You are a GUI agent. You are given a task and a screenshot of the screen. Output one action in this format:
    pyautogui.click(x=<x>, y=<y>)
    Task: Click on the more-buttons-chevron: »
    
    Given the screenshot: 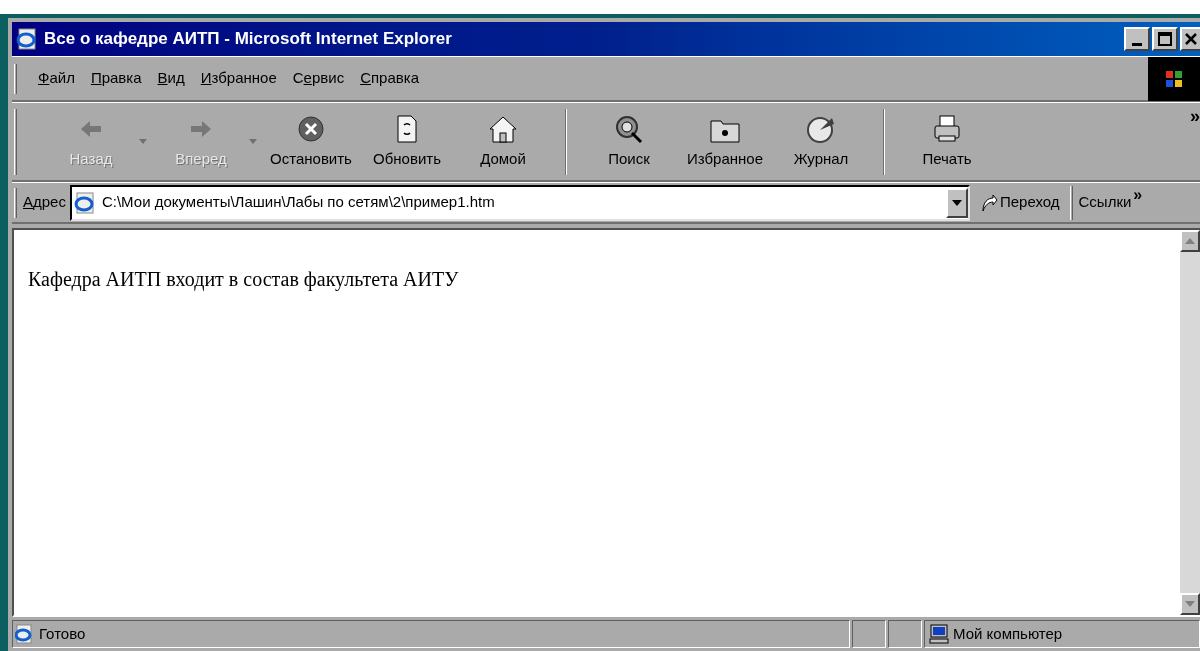 What is the action you would take?
    pyautogui.click(x=1195, y=116)
    